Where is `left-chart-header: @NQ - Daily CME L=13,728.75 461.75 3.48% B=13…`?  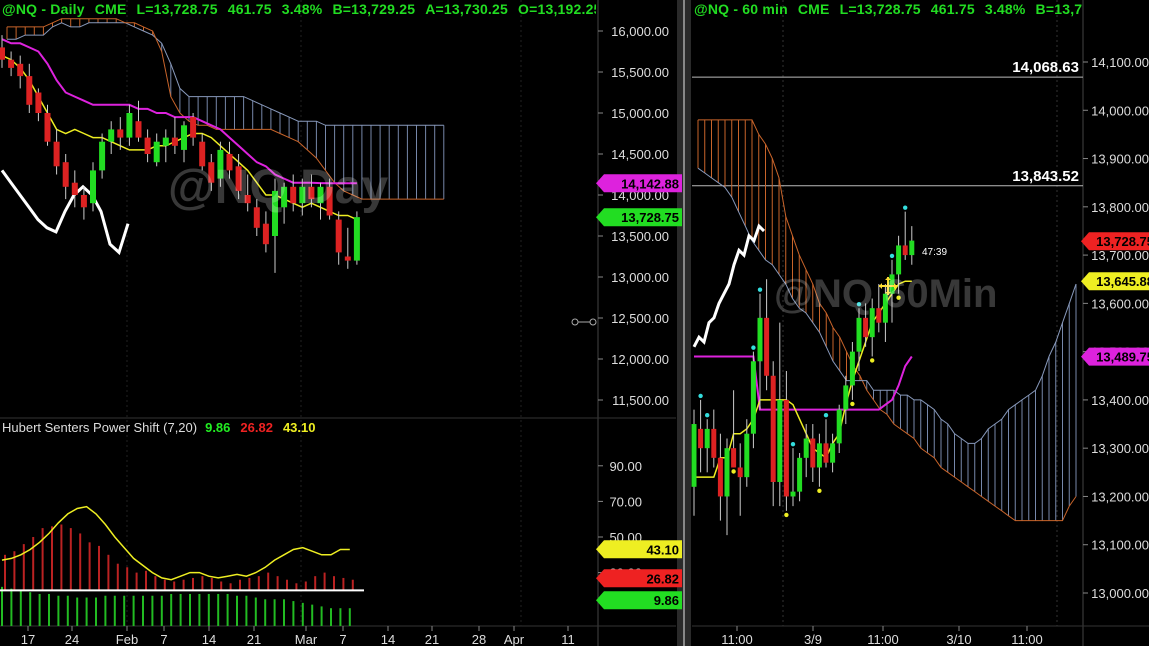 left-chart-header: @NQ - Daily CME L=13,728.75 461.75 3.48% B=13… is located at coordinates (299, 9).